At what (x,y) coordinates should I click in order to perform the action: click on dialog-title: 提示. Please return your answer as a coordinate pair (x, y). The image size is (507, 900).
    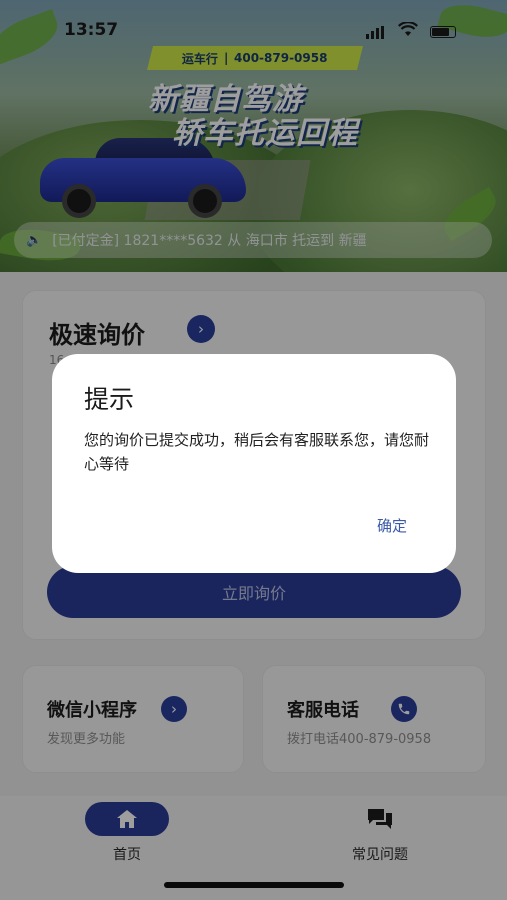
    Looking at the image, I should click on (109, 399).